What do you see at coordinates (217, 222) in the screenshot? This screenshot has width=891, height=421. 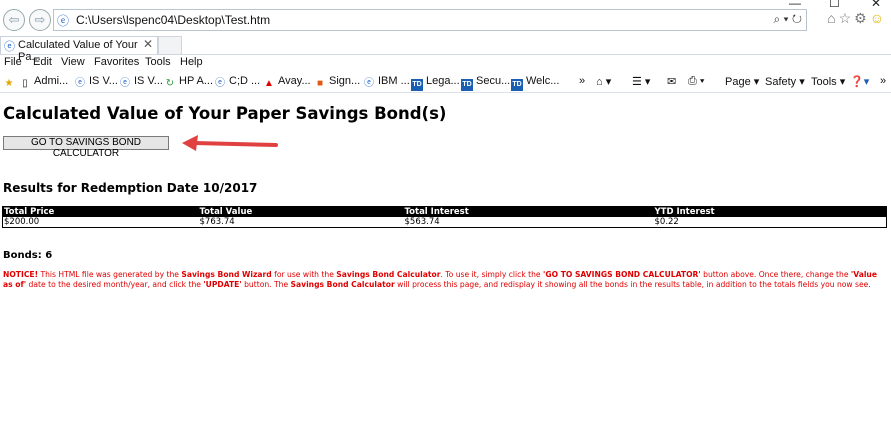 I see `cell-total-value: $763.74` at bounding box center [217, 222].